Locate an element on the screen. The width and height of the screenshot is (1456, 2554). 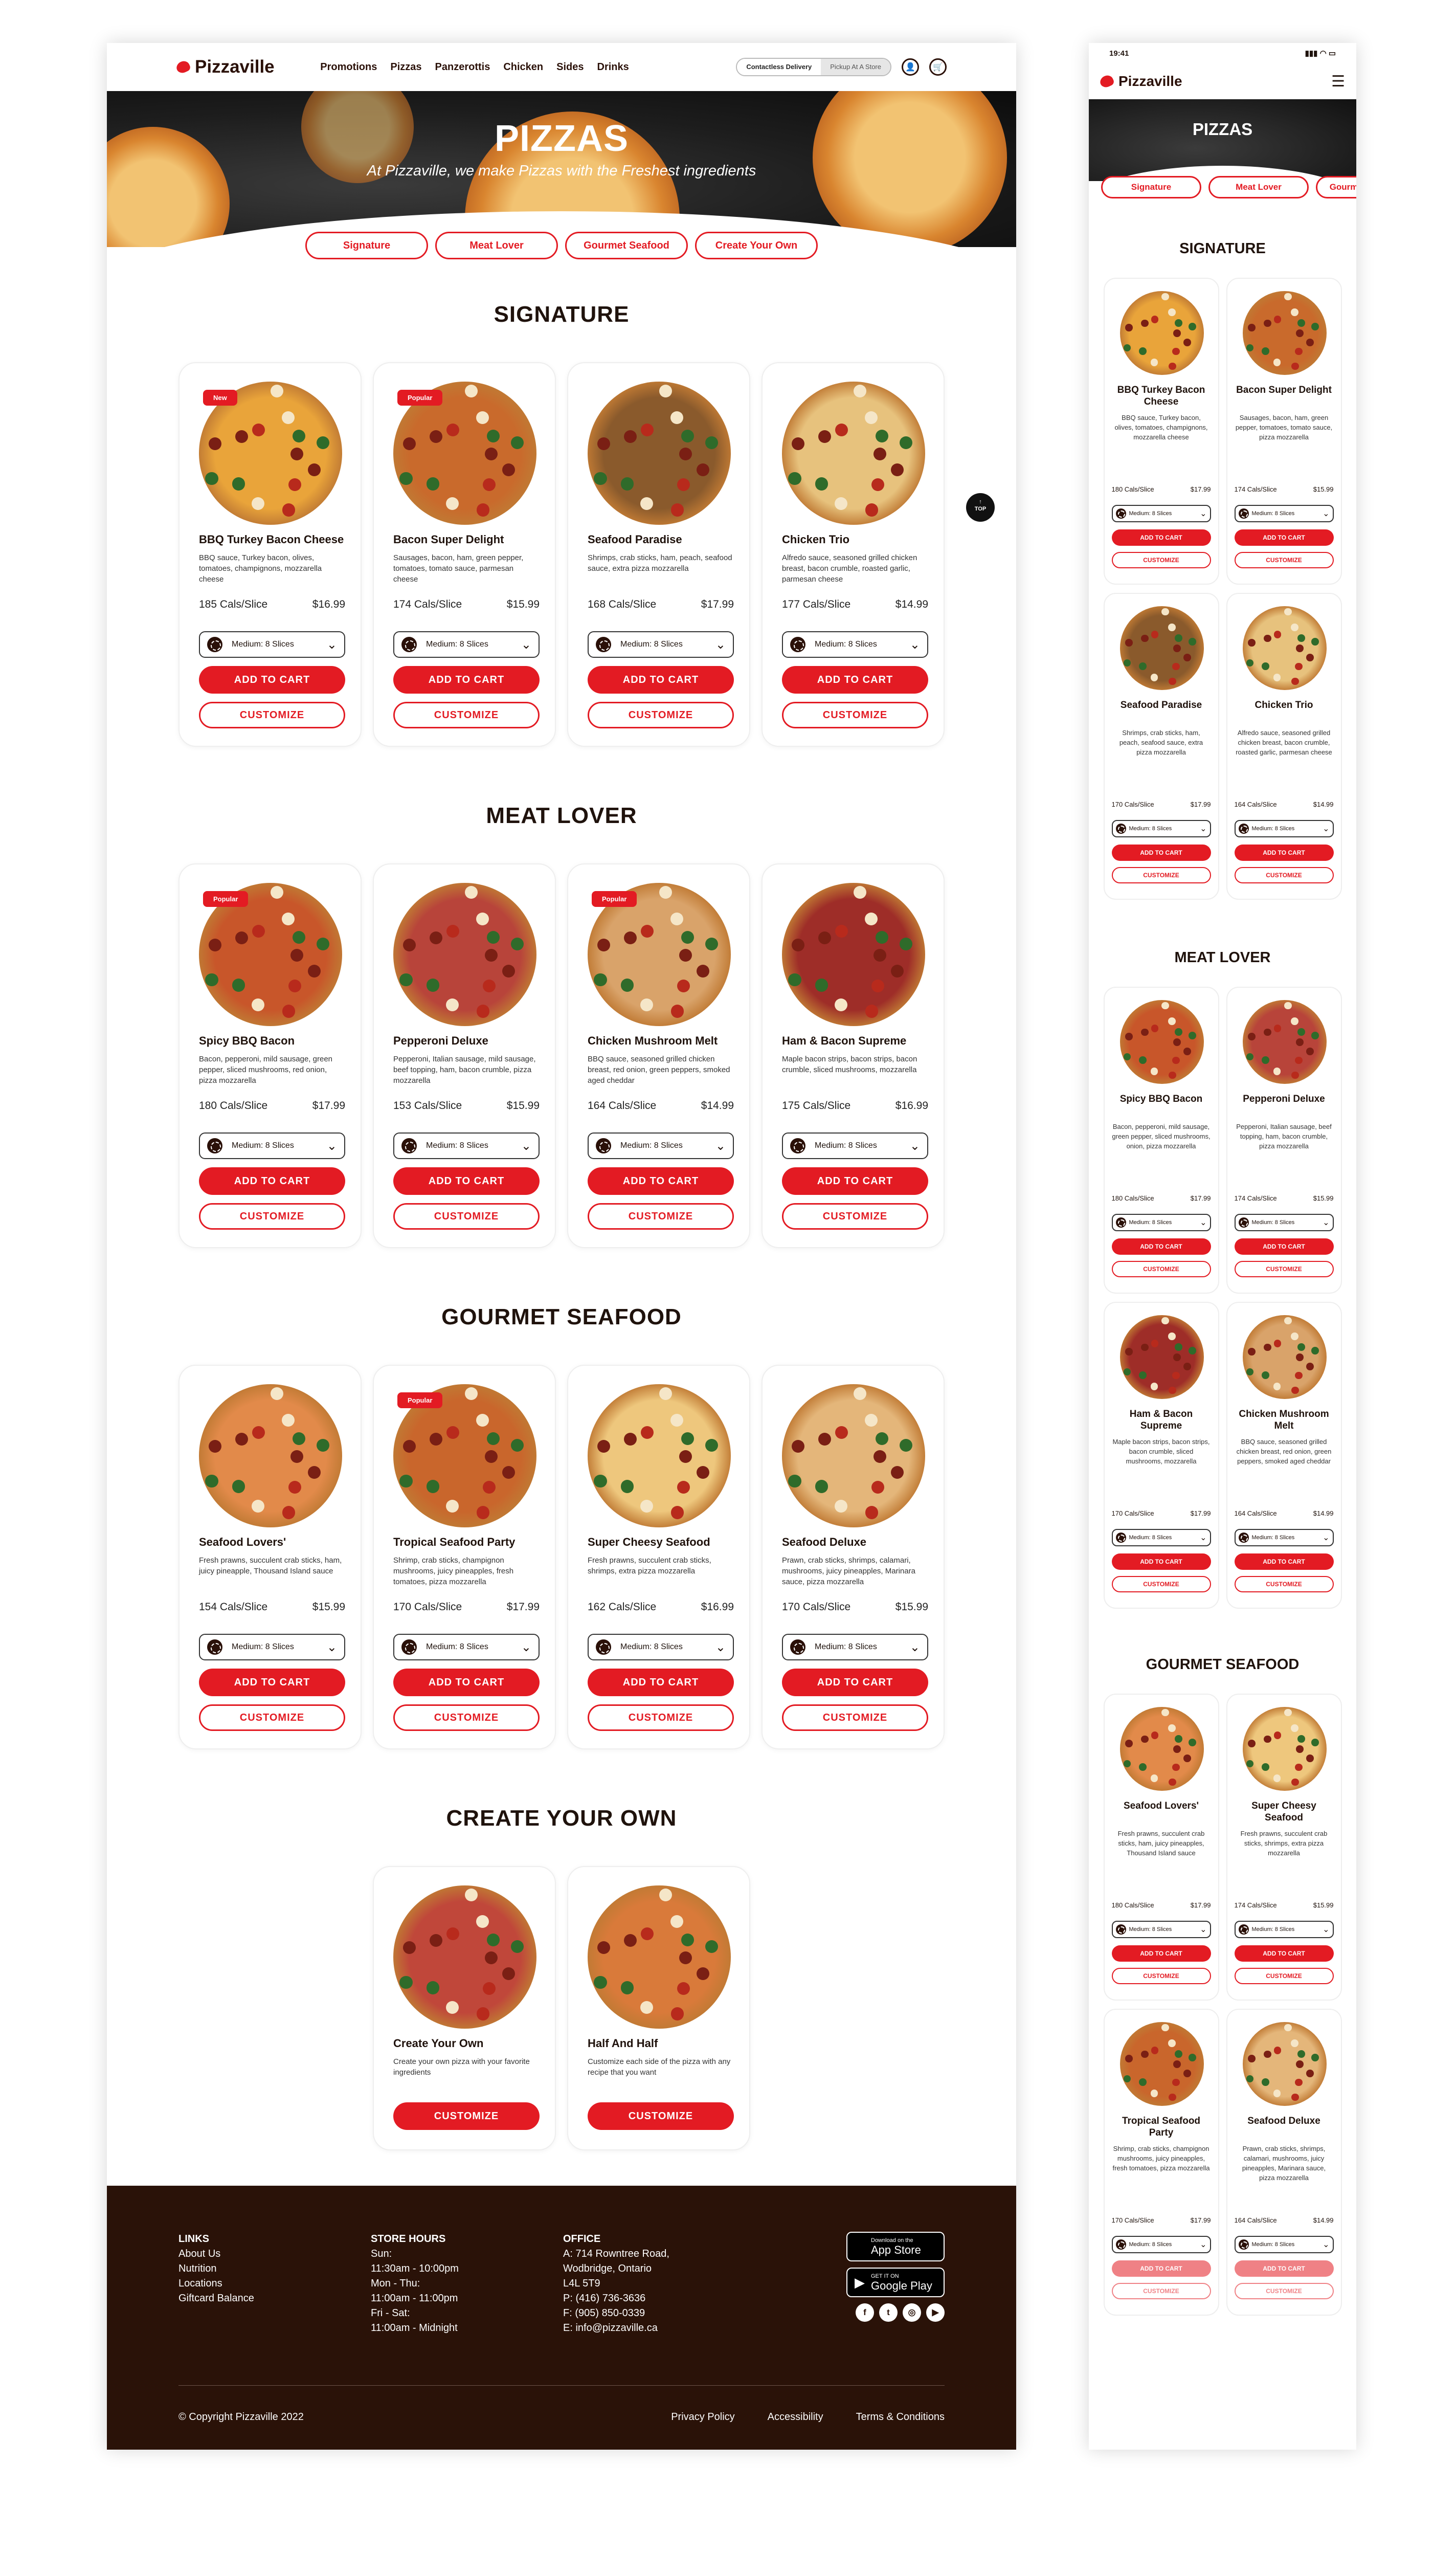
twitter-icon: t is located at coordinates (888, 2312).